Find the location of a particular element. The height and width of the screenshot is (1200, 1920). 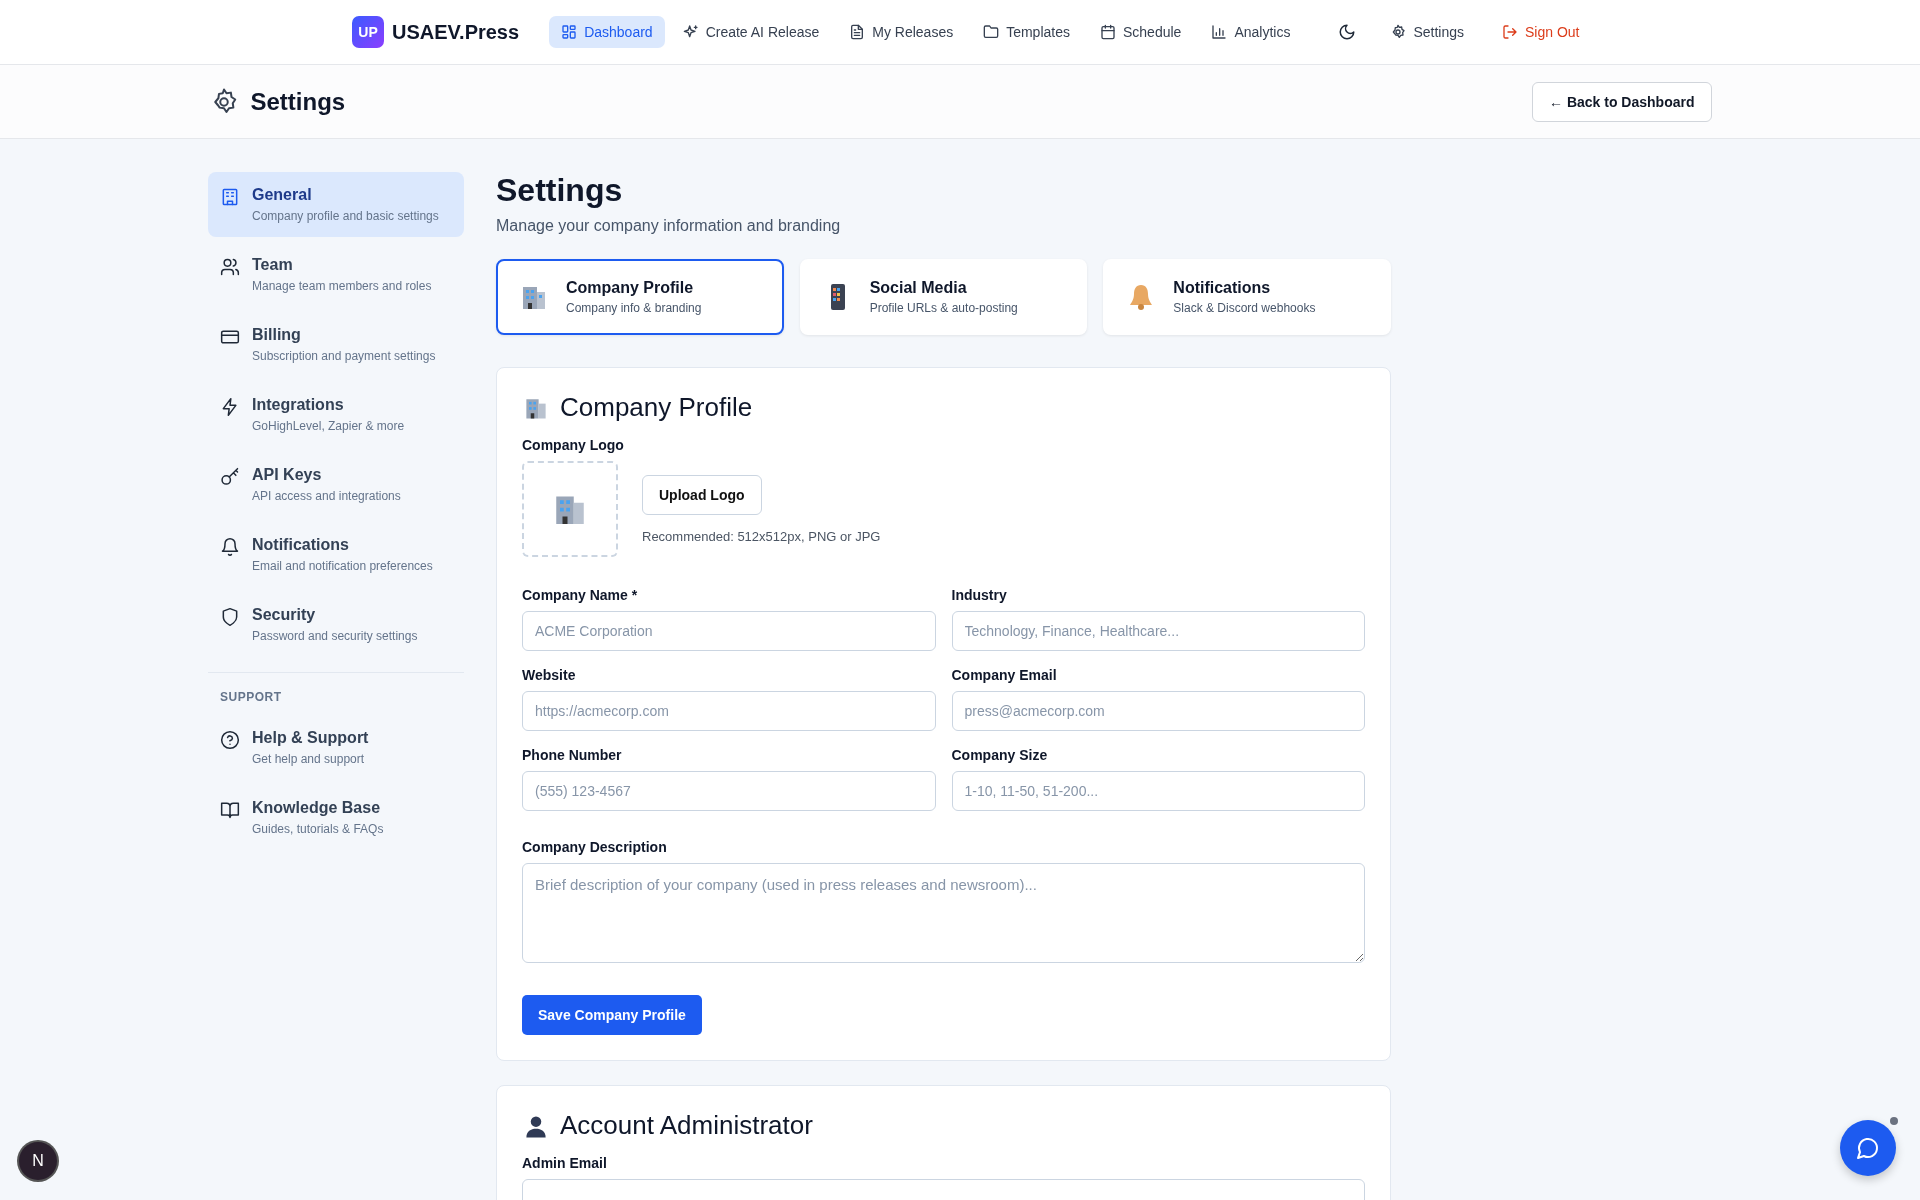

shield-icon is located at coordinates (230, 617).